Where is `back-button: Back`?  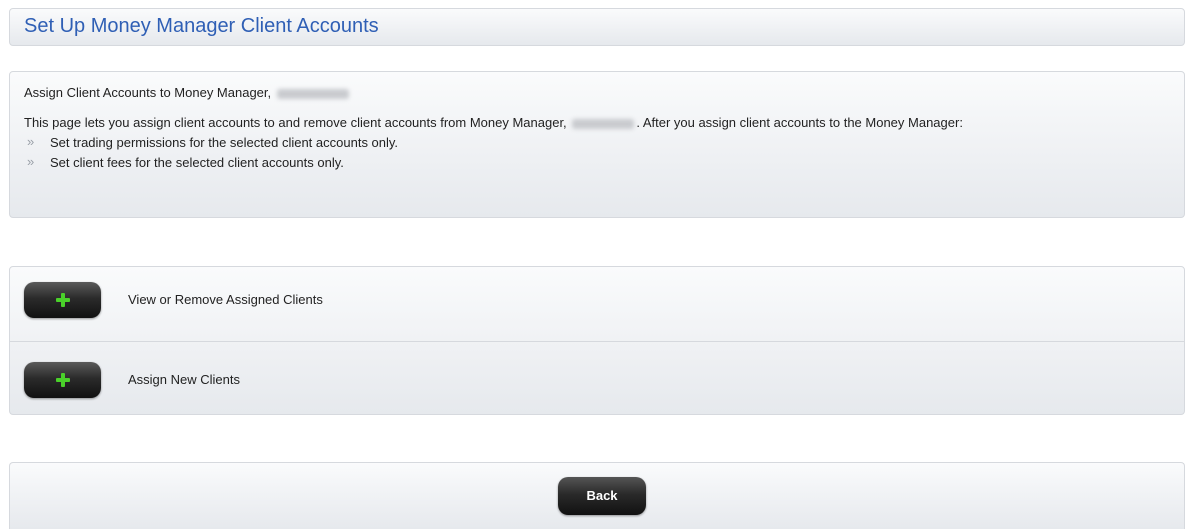
back-button: Back is located at coordinates (602, 496).